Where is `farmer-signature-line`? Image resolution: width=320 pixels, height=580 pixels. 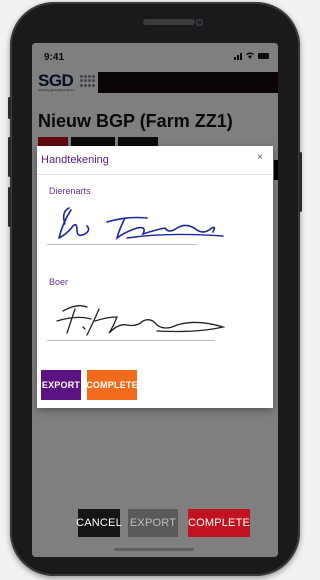 farmer-signature-line is located at coordinates (131, 340).